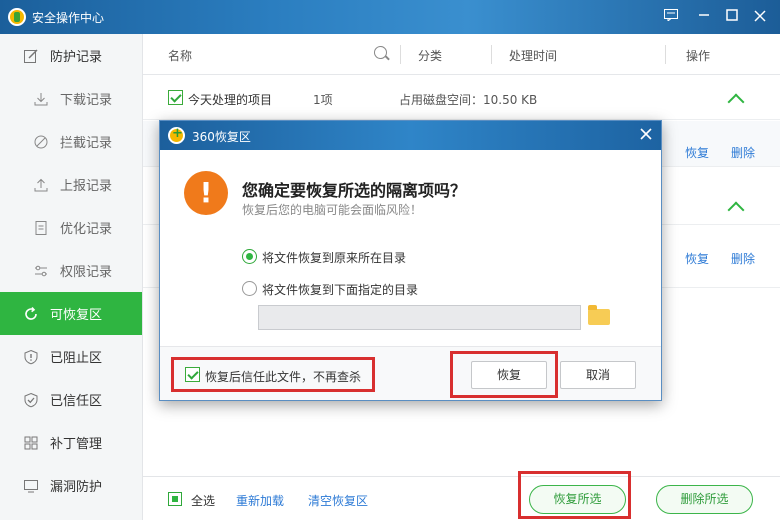 The height and width of the screenshot is (520, 780). I want to click on sidebar-item-patch-management: 补丁管理, so click(71, 442).